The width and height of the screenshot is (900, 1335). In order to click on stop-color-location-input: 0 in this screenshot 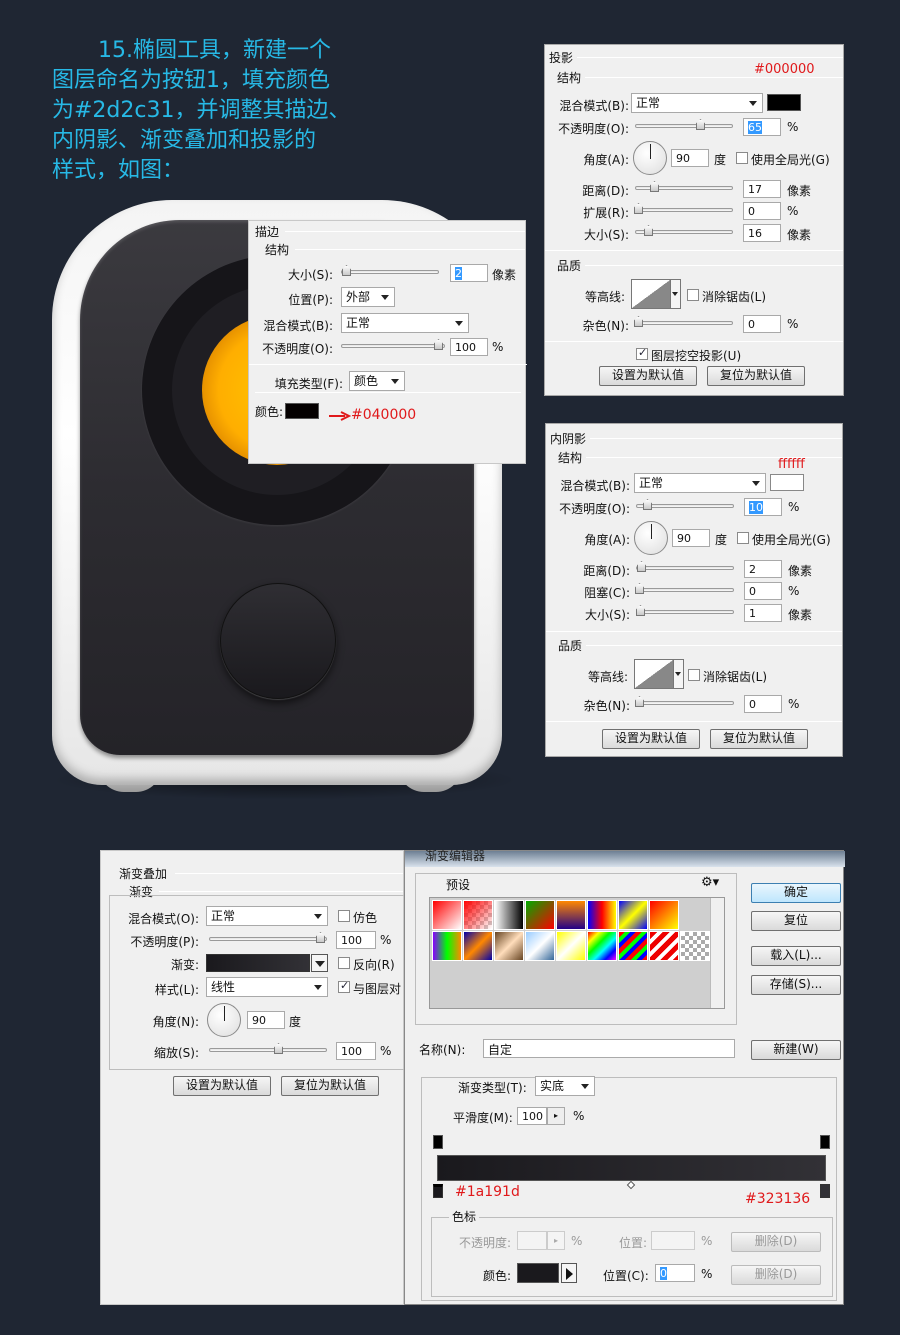, I will do `click(675, 1273)`.